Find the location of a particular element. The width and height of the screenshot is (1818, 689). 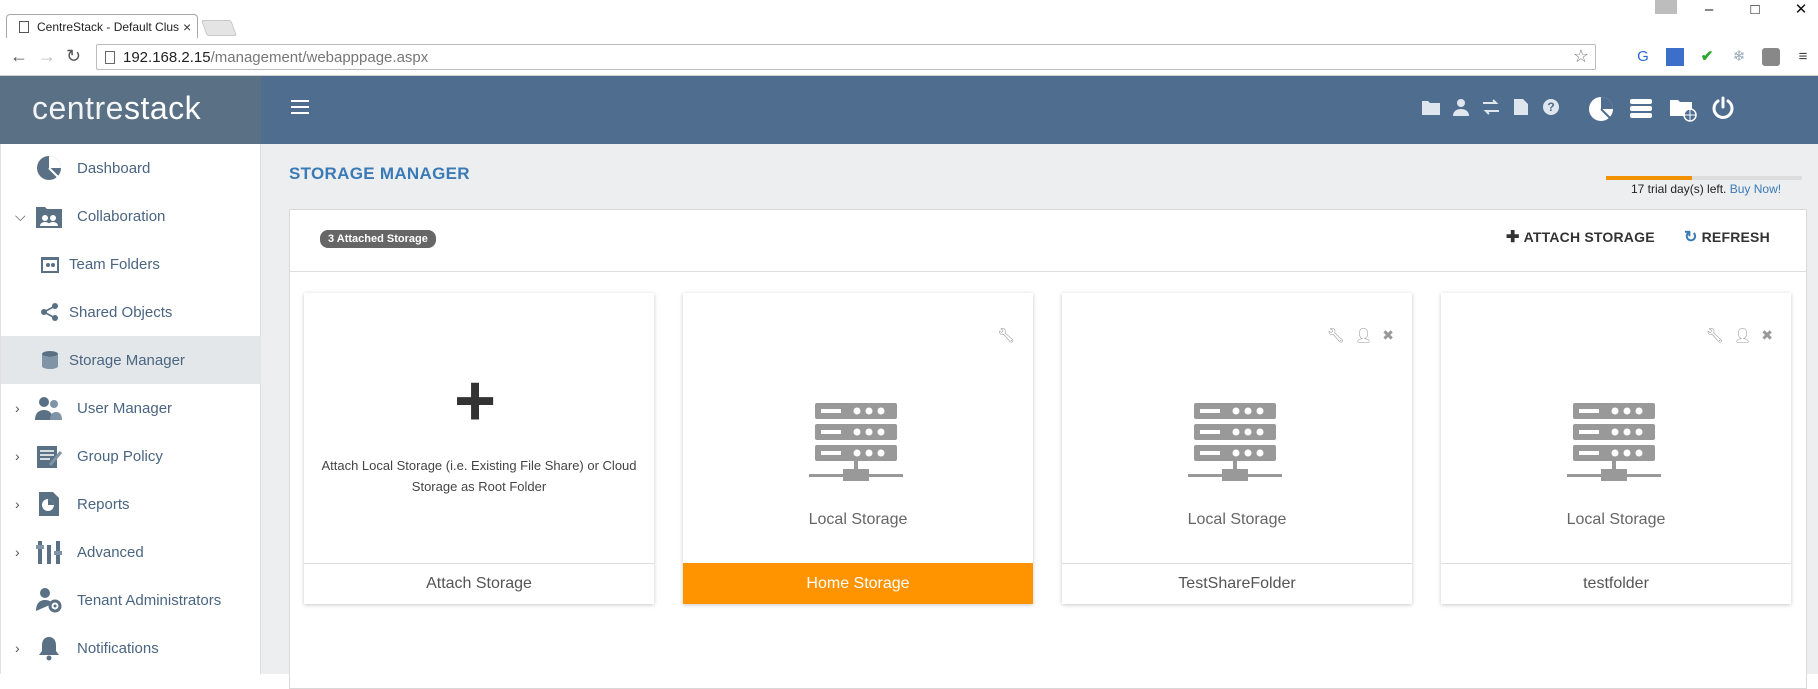

sidebar-item-reports: › Reports is located at coordinates (131, 504).